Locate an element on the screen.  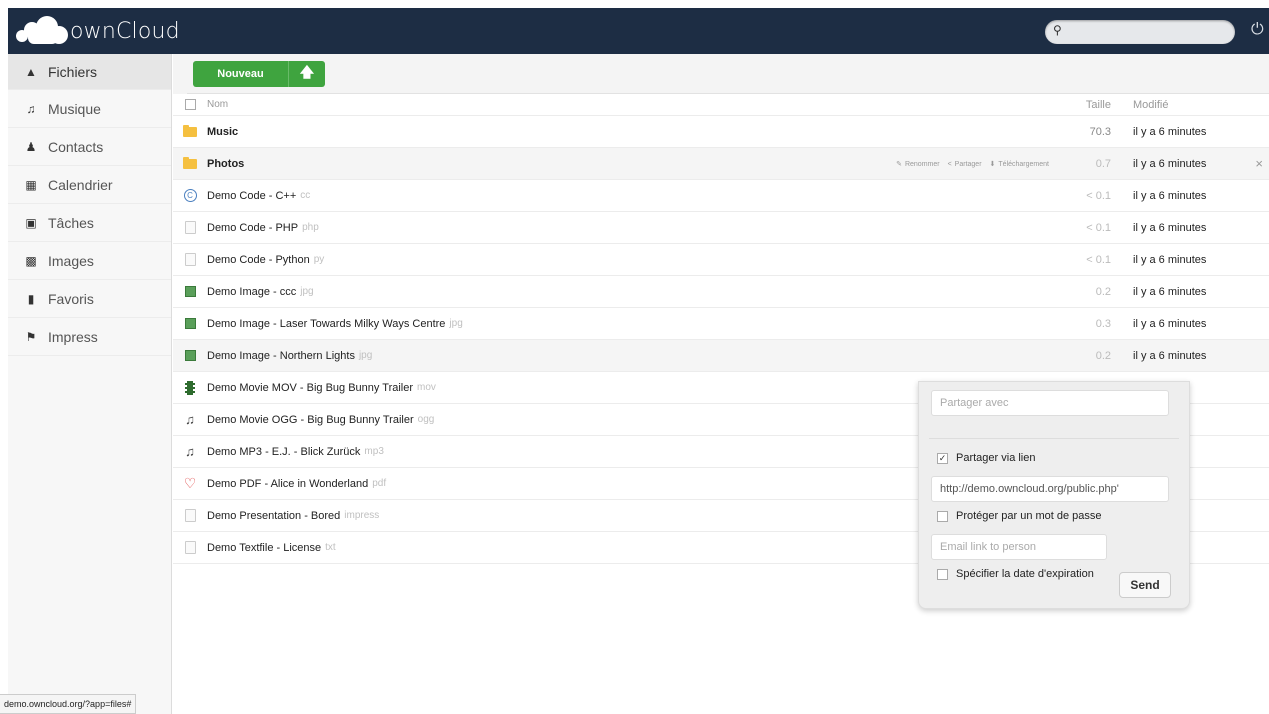
sidebar-item-label: Contacts is located at coordinates (76, 146).